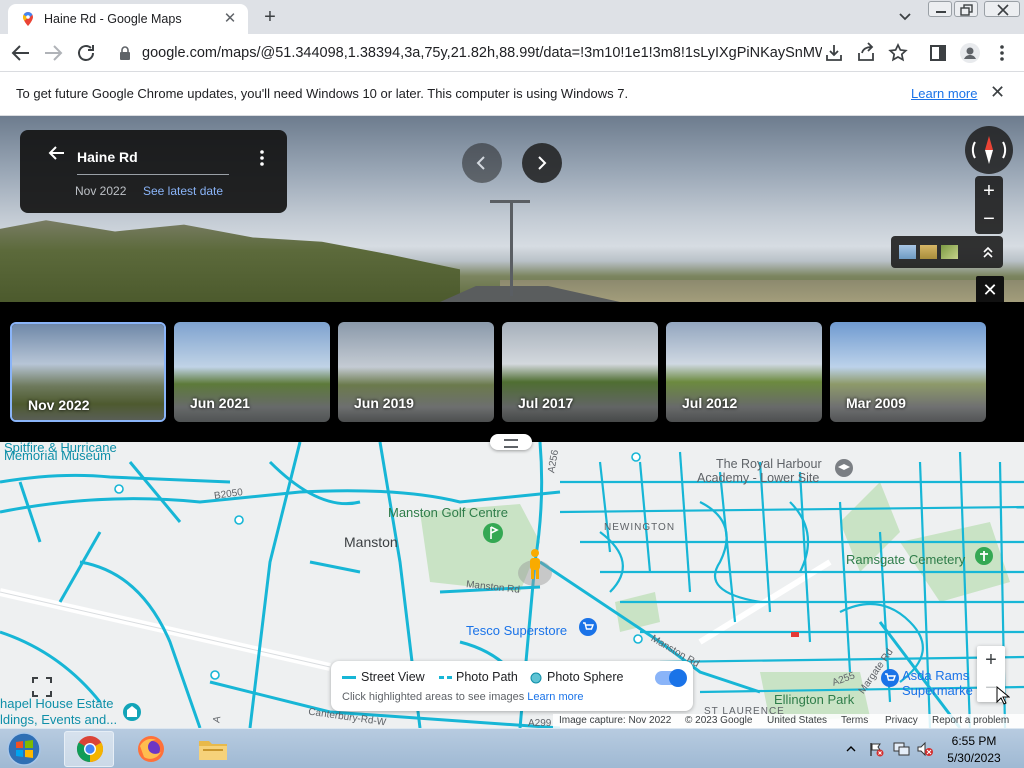 Image resolution: width=1024 pixels, height=768 pixels. I want to click on pegman-icon, so click(535, 565).